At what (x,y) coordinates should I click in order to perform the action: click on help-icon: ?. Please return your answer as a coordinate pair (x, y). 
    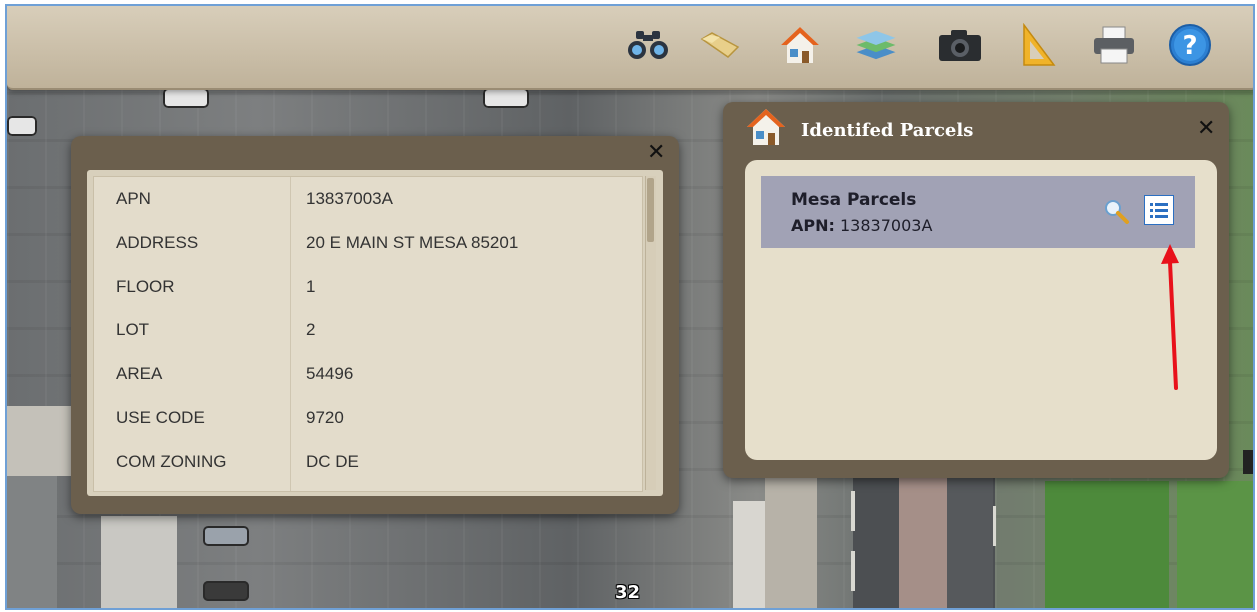
    Looking at the image, I should click on (1190, 45).